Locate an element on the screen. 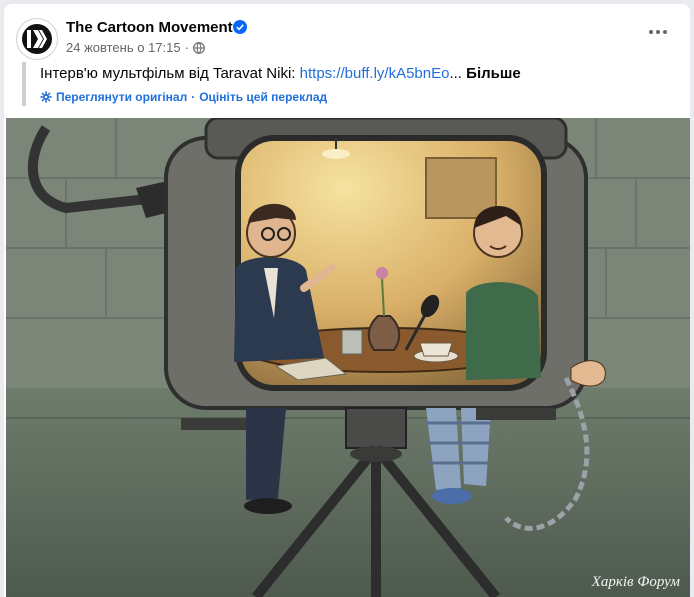 The image size is (694, 597). see-more-link: Більше is located at coordinates (493, 73).